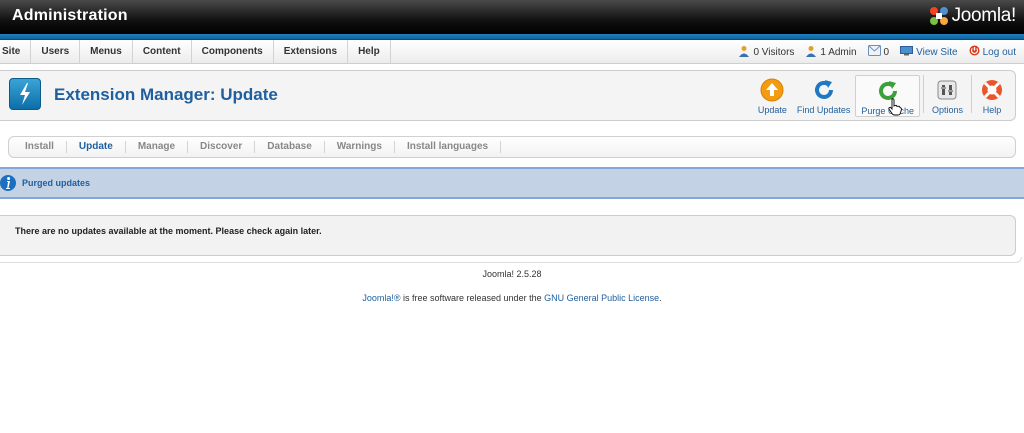  Describe the element at coordinates (823, 89) in the screenshot. I see `refresh-blue-icon` at that location.